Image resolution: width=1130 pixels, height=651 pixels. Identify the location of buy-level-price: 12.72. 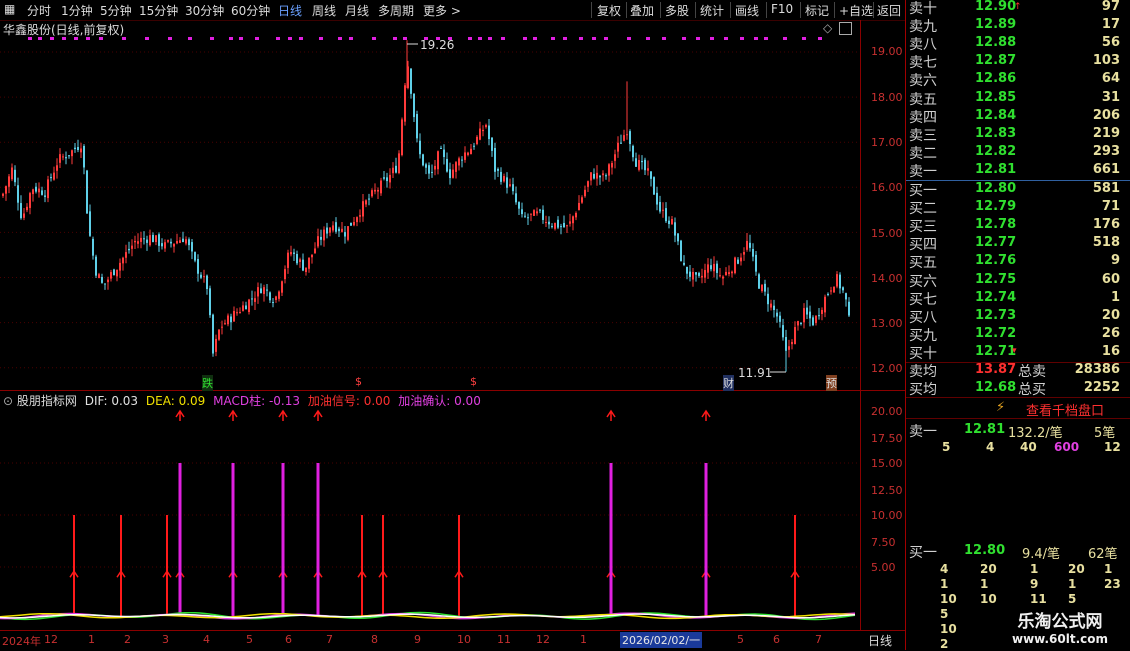
(995, 333).